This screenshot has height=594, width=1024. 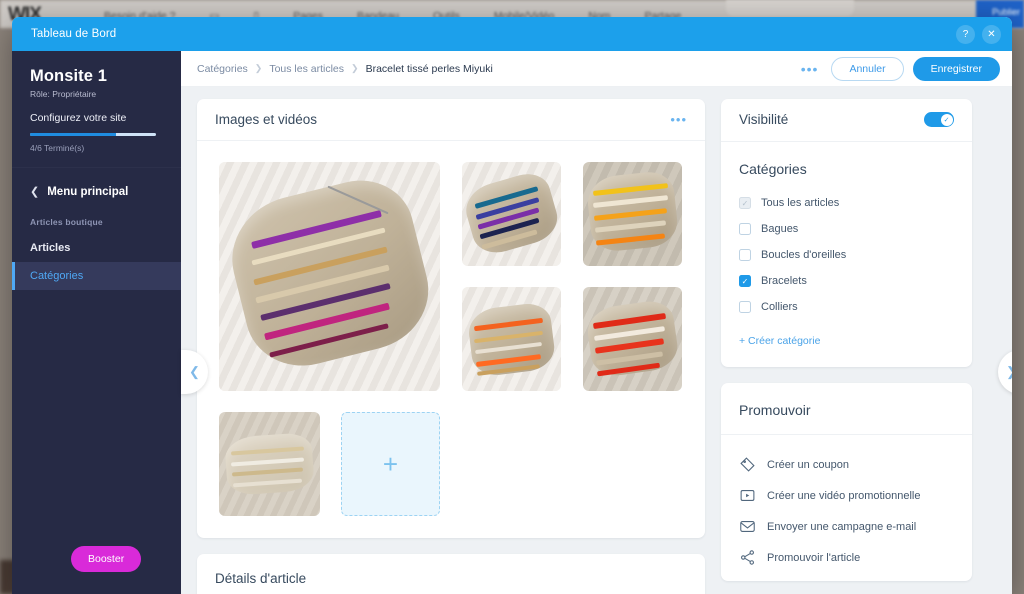 What do you see at coordinates (800, 203) in the screenshot?
I see `category-label: Tous les articles` at bounding box center [800, 203].